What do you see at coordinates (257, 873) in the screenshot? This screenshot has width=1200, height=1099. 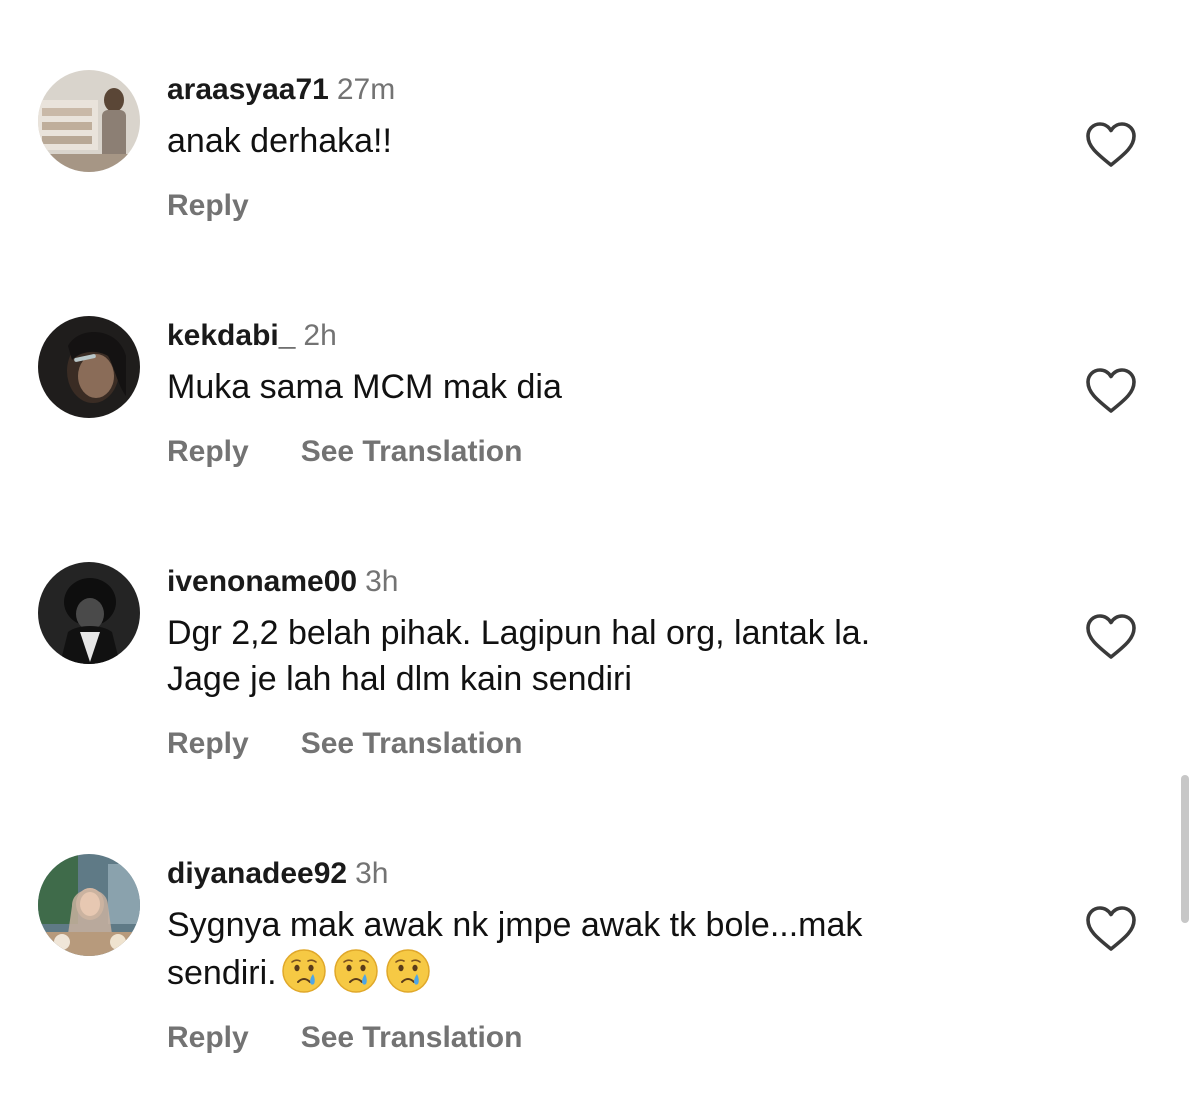 I see `username: diyanadee92` at bounding box center [257, 873].